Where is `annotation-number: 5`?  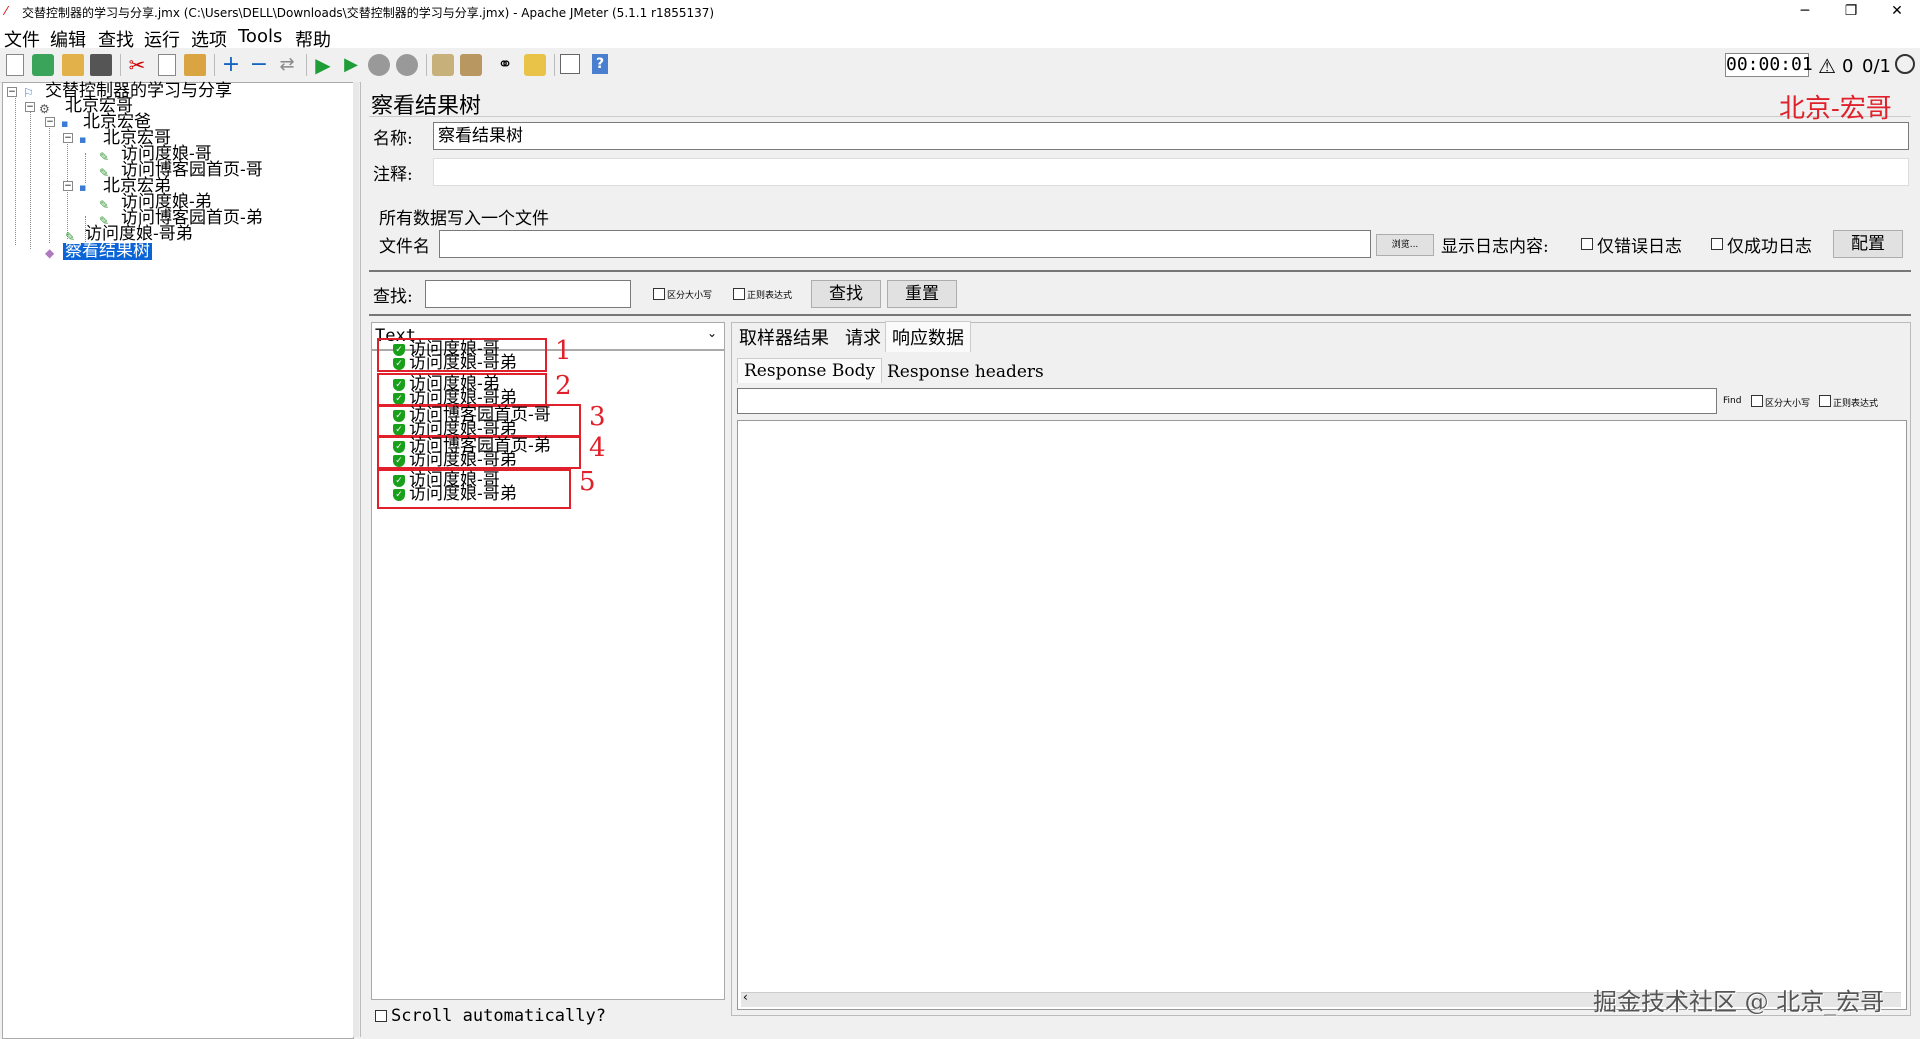 annotation-number: 5 is located at coordinates (587, 482).